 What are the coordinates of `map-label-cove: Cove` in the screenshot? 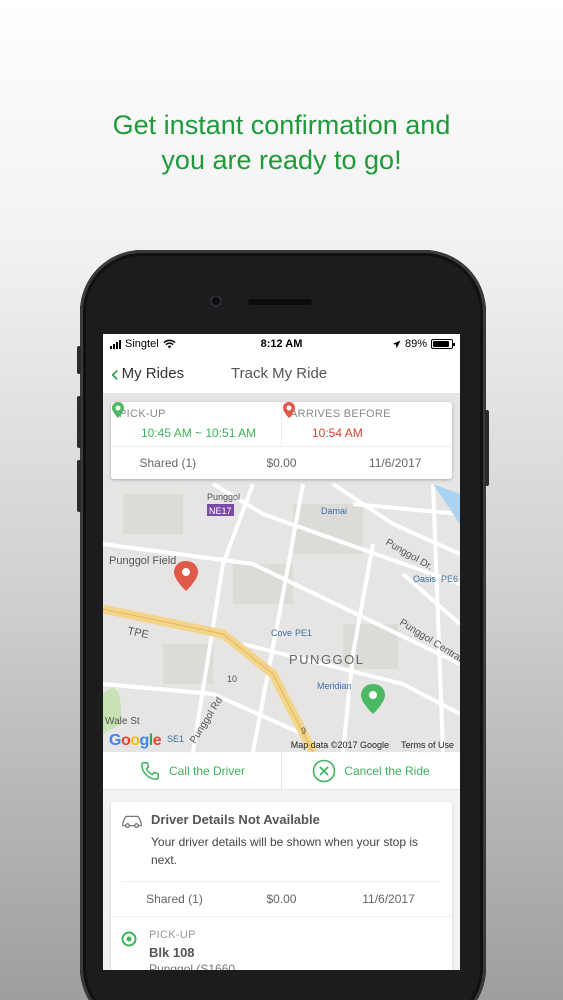 It's located at (281, 633).